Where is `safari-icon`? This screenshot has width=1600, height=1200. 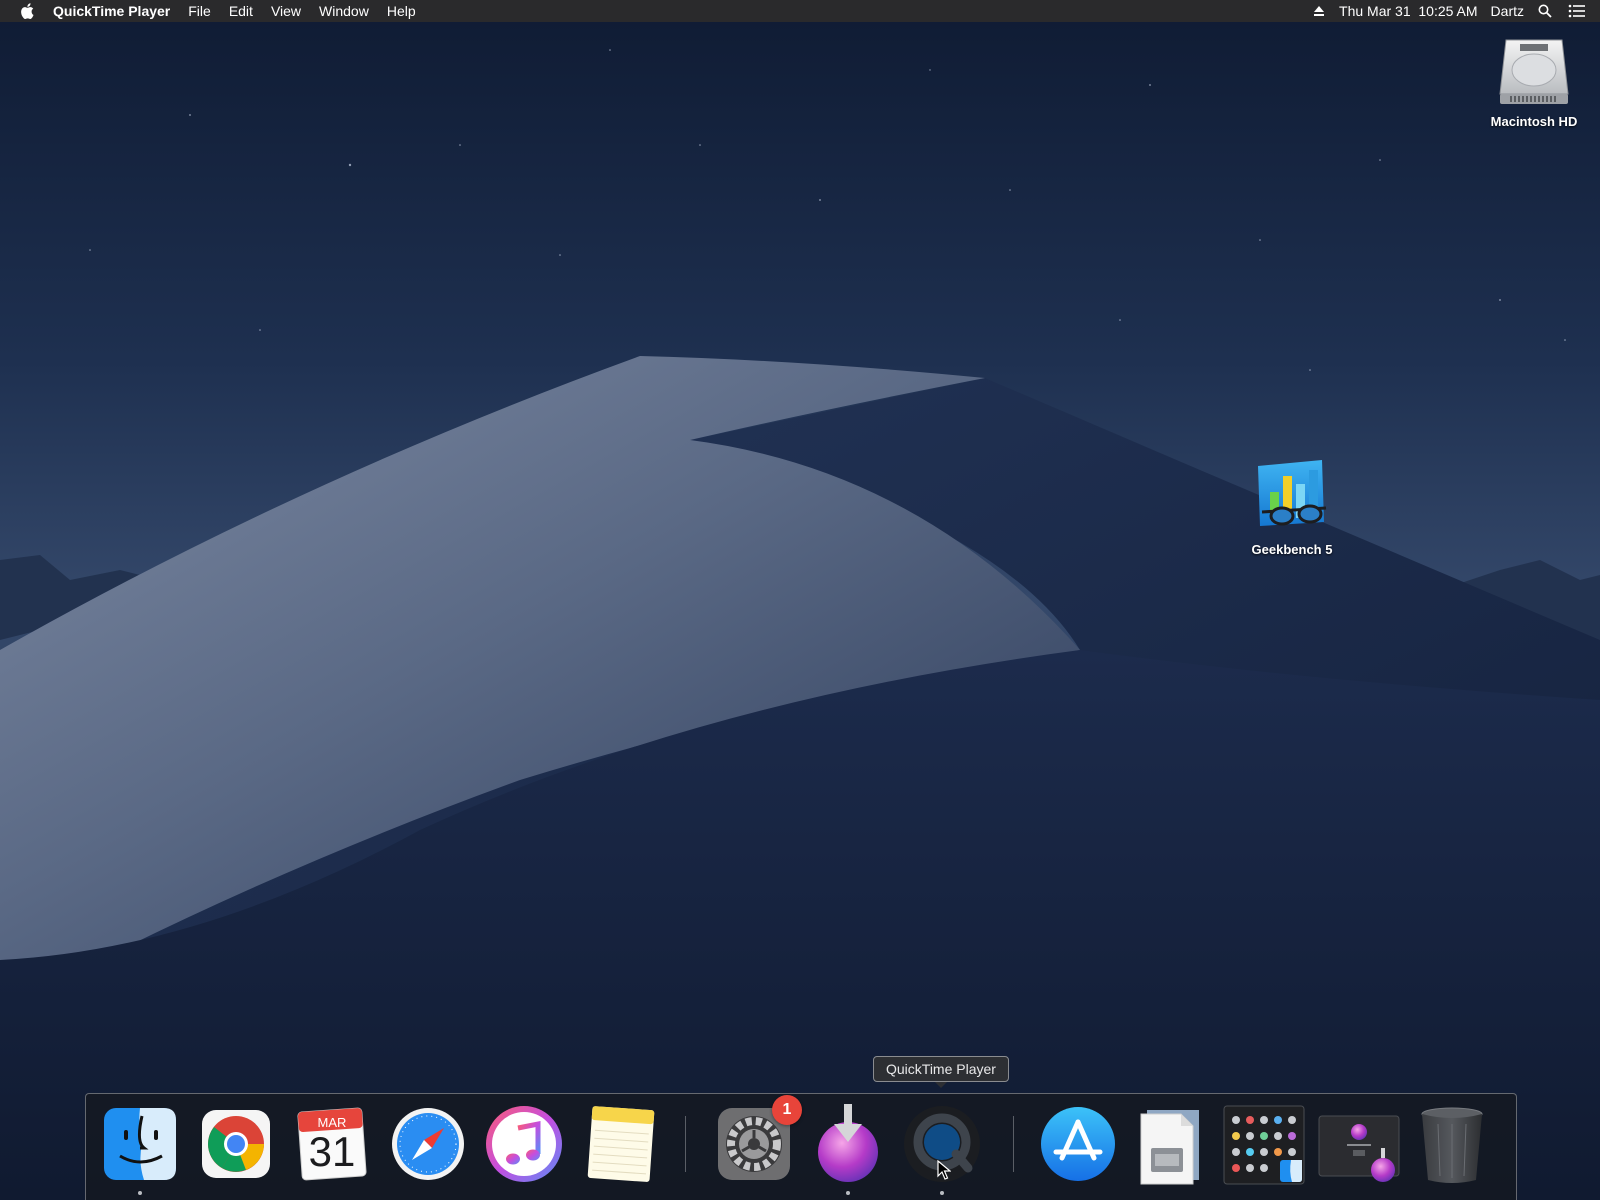
safari-icon is located at coordinates (428, 1144).